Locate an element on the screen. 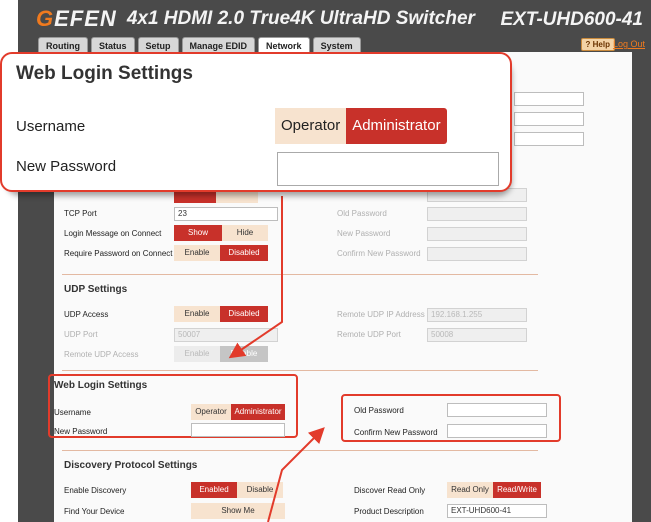  zoom-operator-option: Operator is located at coordinates (311, 126).